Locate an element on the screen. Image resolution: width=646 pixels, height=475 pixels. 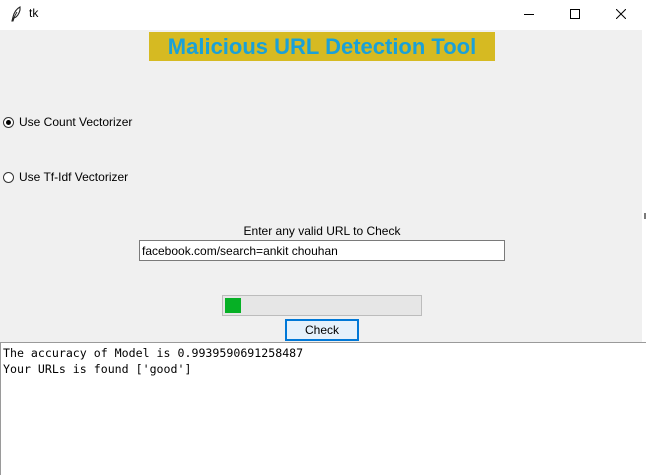
progress-fill is located at coordinates (233, 305).